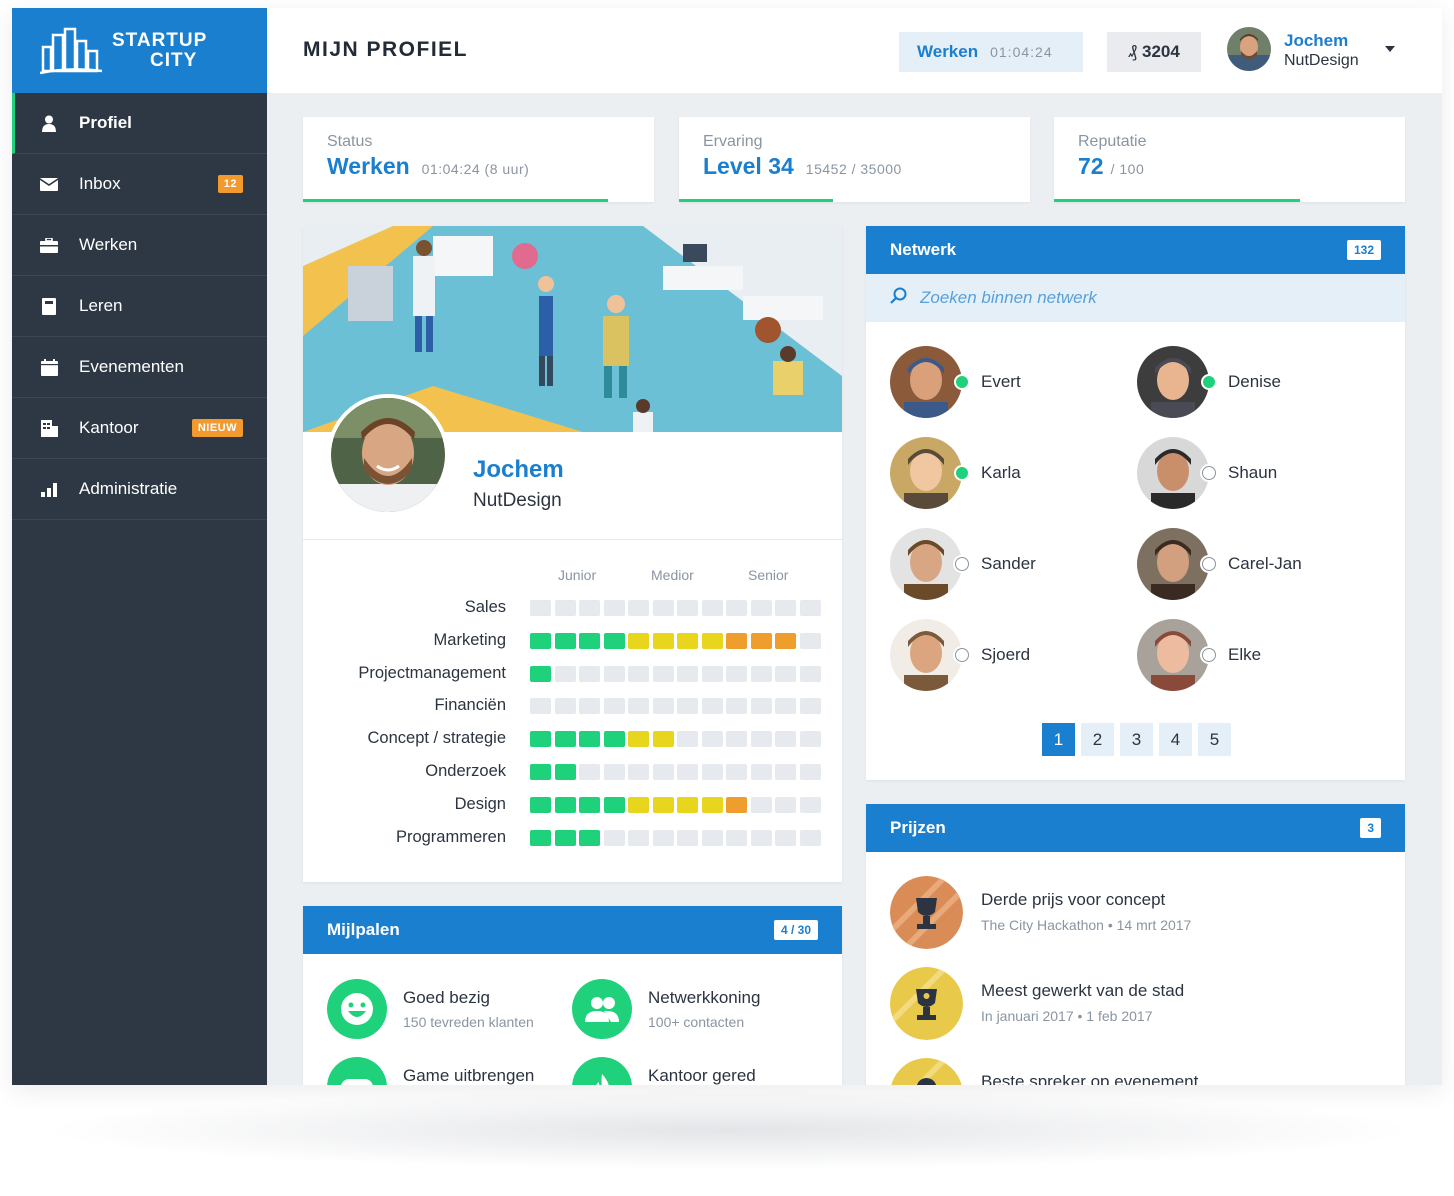 The height and width of the screenshot is (1196, 1454). I want to click on prize-title: Beste spreker op evenement, so click(1090, 1078).